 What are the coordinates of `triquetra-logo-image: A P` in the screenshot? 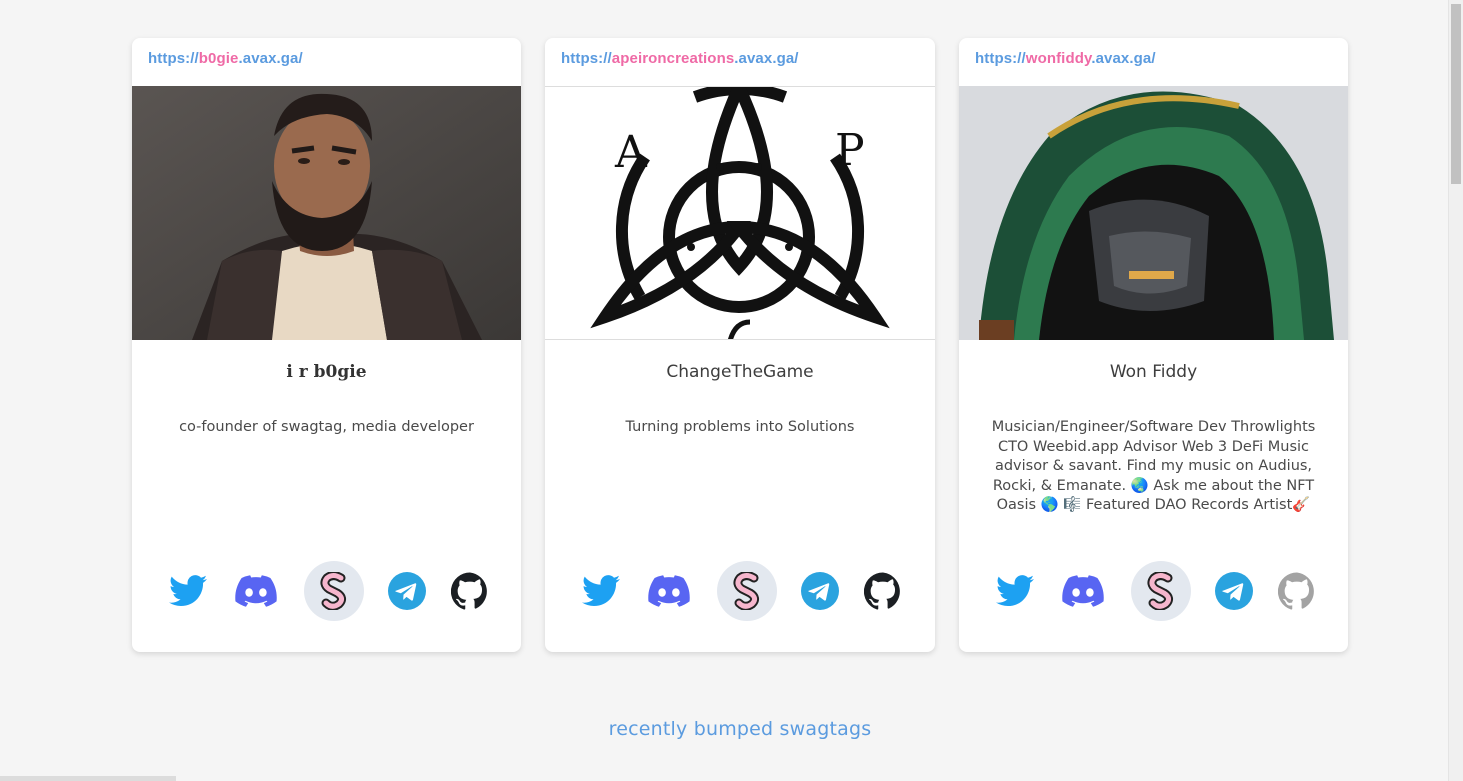 It's located at (739, 213).